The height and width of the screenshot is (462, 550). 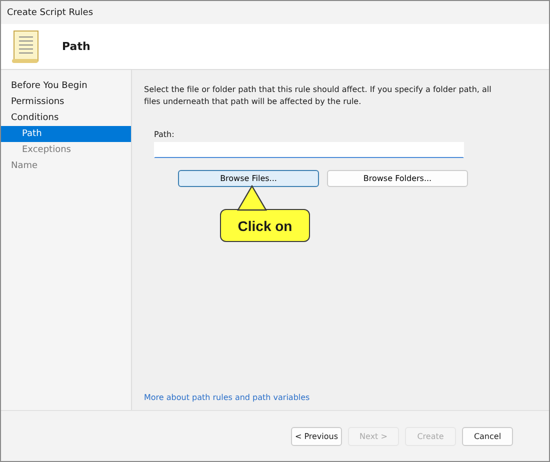 What do you see at coordinates (66, 118) in the screenshot?
I see `sidebar-item: Conditions` at bounding box center [66, 118].